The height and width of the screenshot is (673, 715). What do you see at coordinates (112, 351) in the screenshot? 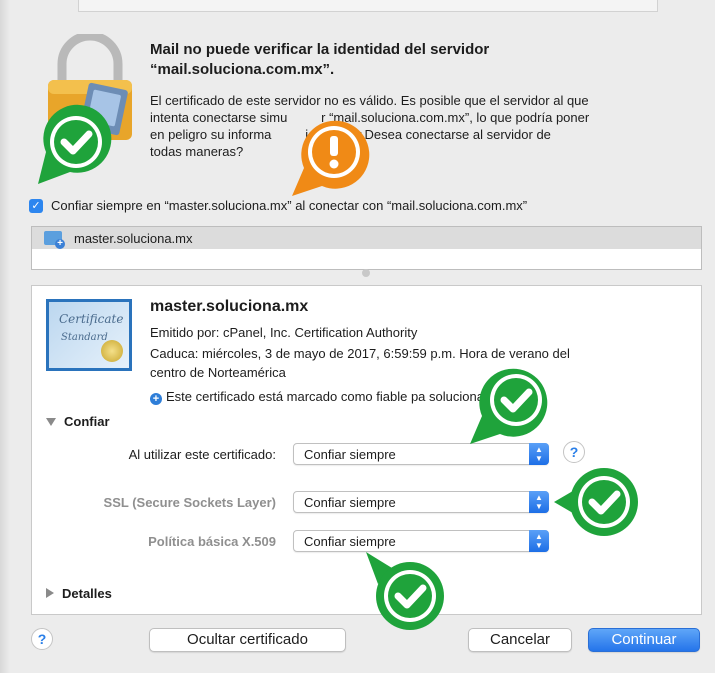
I see `seal-icon` at bounding box center [112, 351].